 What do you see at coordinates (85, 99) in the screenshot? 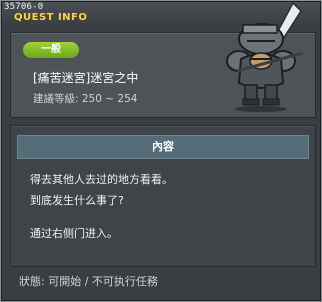
I see `level-requirement: 建議等級: 250 ~ 254` at bounding box center [85, 99].